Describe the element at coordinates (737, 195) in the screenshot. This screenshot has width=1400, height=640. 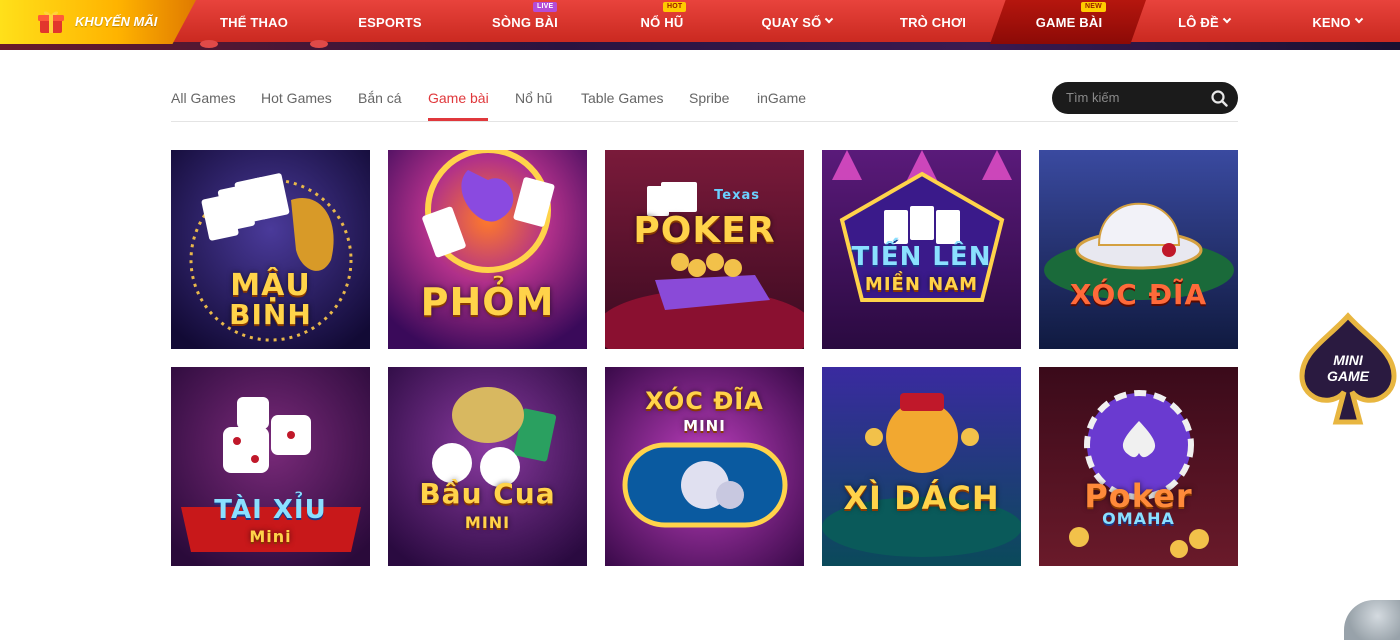
I see `game-subtitle: Texas` at that location.